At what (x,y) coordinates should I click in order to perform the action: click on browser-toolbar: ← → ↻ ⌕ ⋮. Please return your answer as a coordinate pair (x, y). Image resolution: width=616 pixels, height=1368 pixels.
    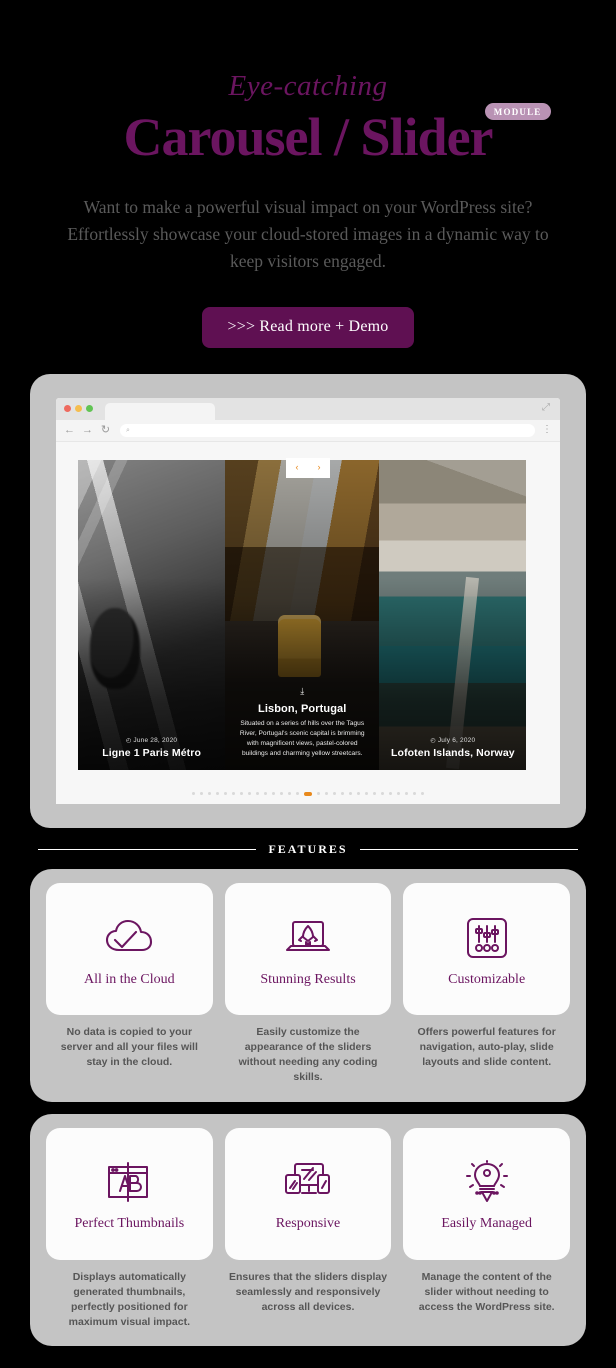
    Looking at the image, I should click on (308, 430).